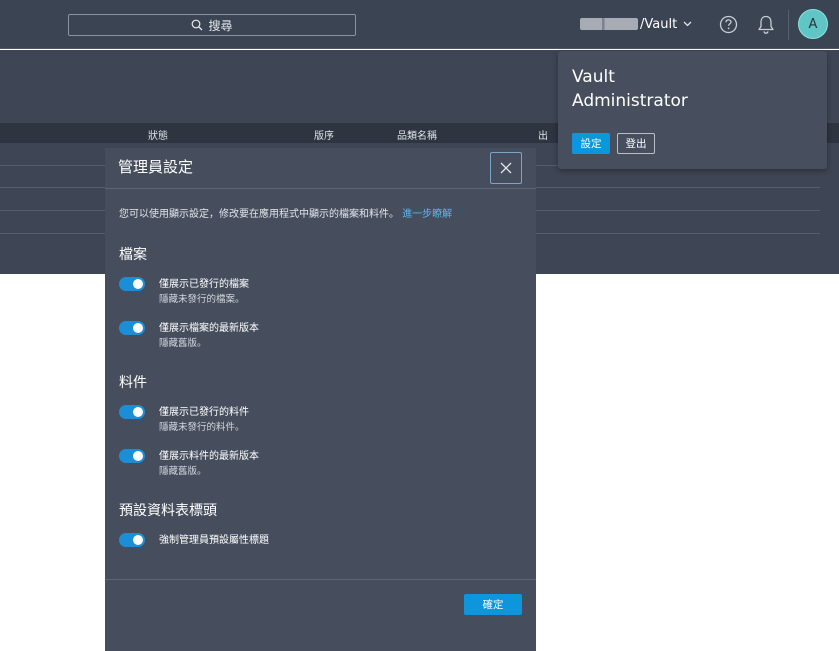 The height and width of the screenshot is (651, 839). What do you see at coordinates (687, 24) in the screenshot?
I see `chevron-down-icon` at bounding box center [687, 24].